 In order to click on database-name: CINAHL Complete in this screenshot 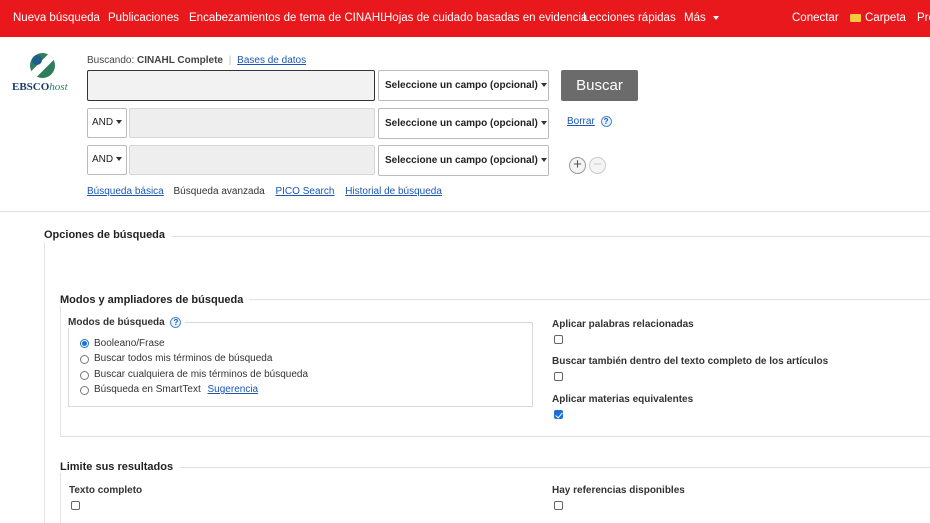, I will do `click(180, 60)`.